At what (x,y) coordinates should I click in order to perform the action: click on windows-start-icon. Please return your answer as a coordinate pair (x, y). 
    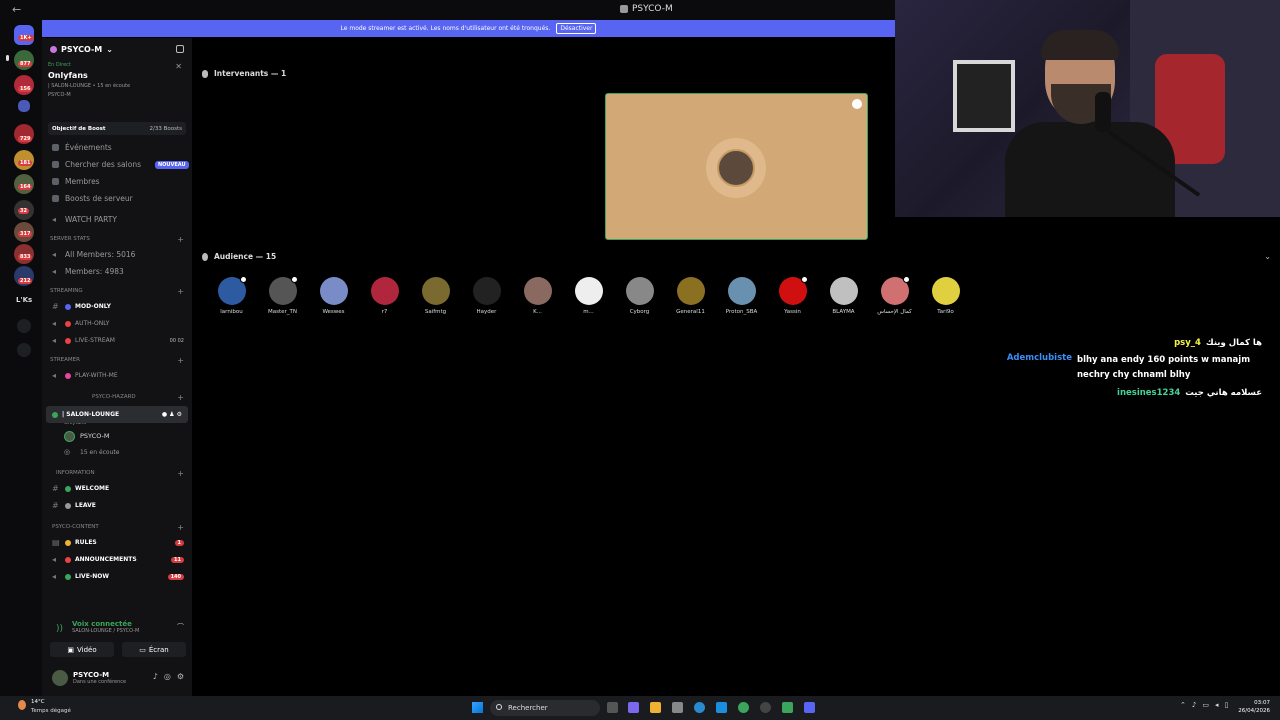
    Looking at the image, I should click on (477, 707).